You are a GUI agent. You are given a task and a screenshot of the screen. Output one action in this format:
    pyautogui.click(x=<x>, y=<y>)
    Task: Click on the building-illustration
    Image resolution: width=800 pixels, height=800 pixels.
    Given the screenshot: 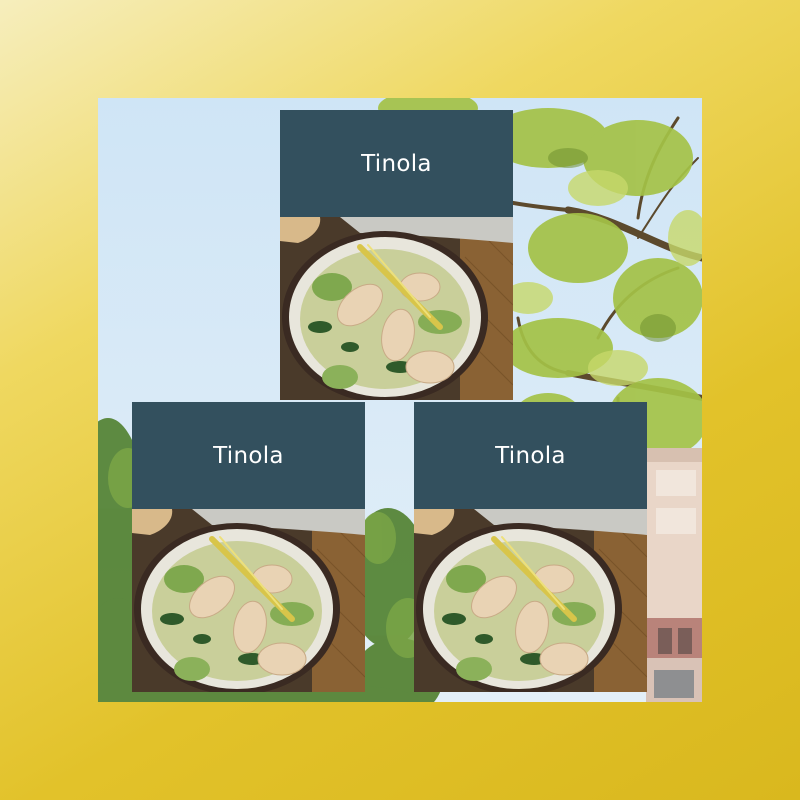 What is the action you would take?
    pyautogui.click(x=674, y=575)
    